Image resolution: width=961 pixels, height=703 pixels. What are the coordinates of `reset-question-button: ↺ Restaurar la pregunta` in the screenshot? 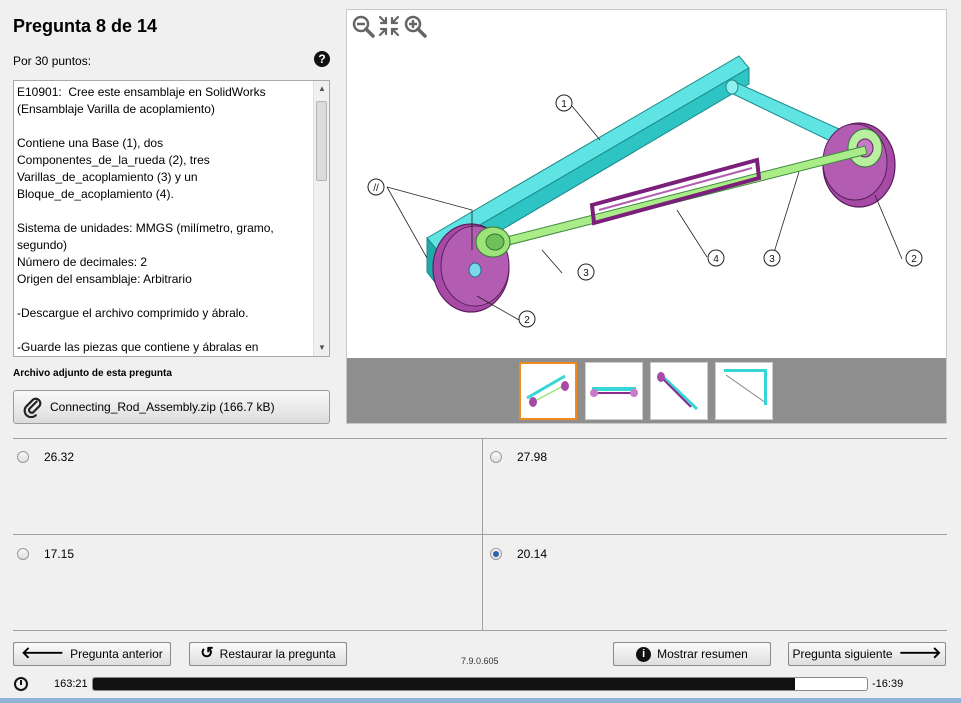 It's located at (268, 654).